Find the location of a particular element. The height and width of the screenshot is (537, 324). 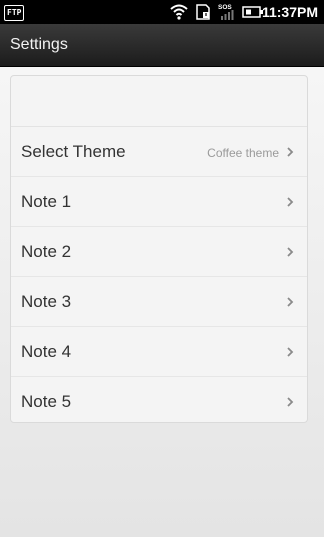

setting-row-label: Note 5 is located at coordinates (46, 401).